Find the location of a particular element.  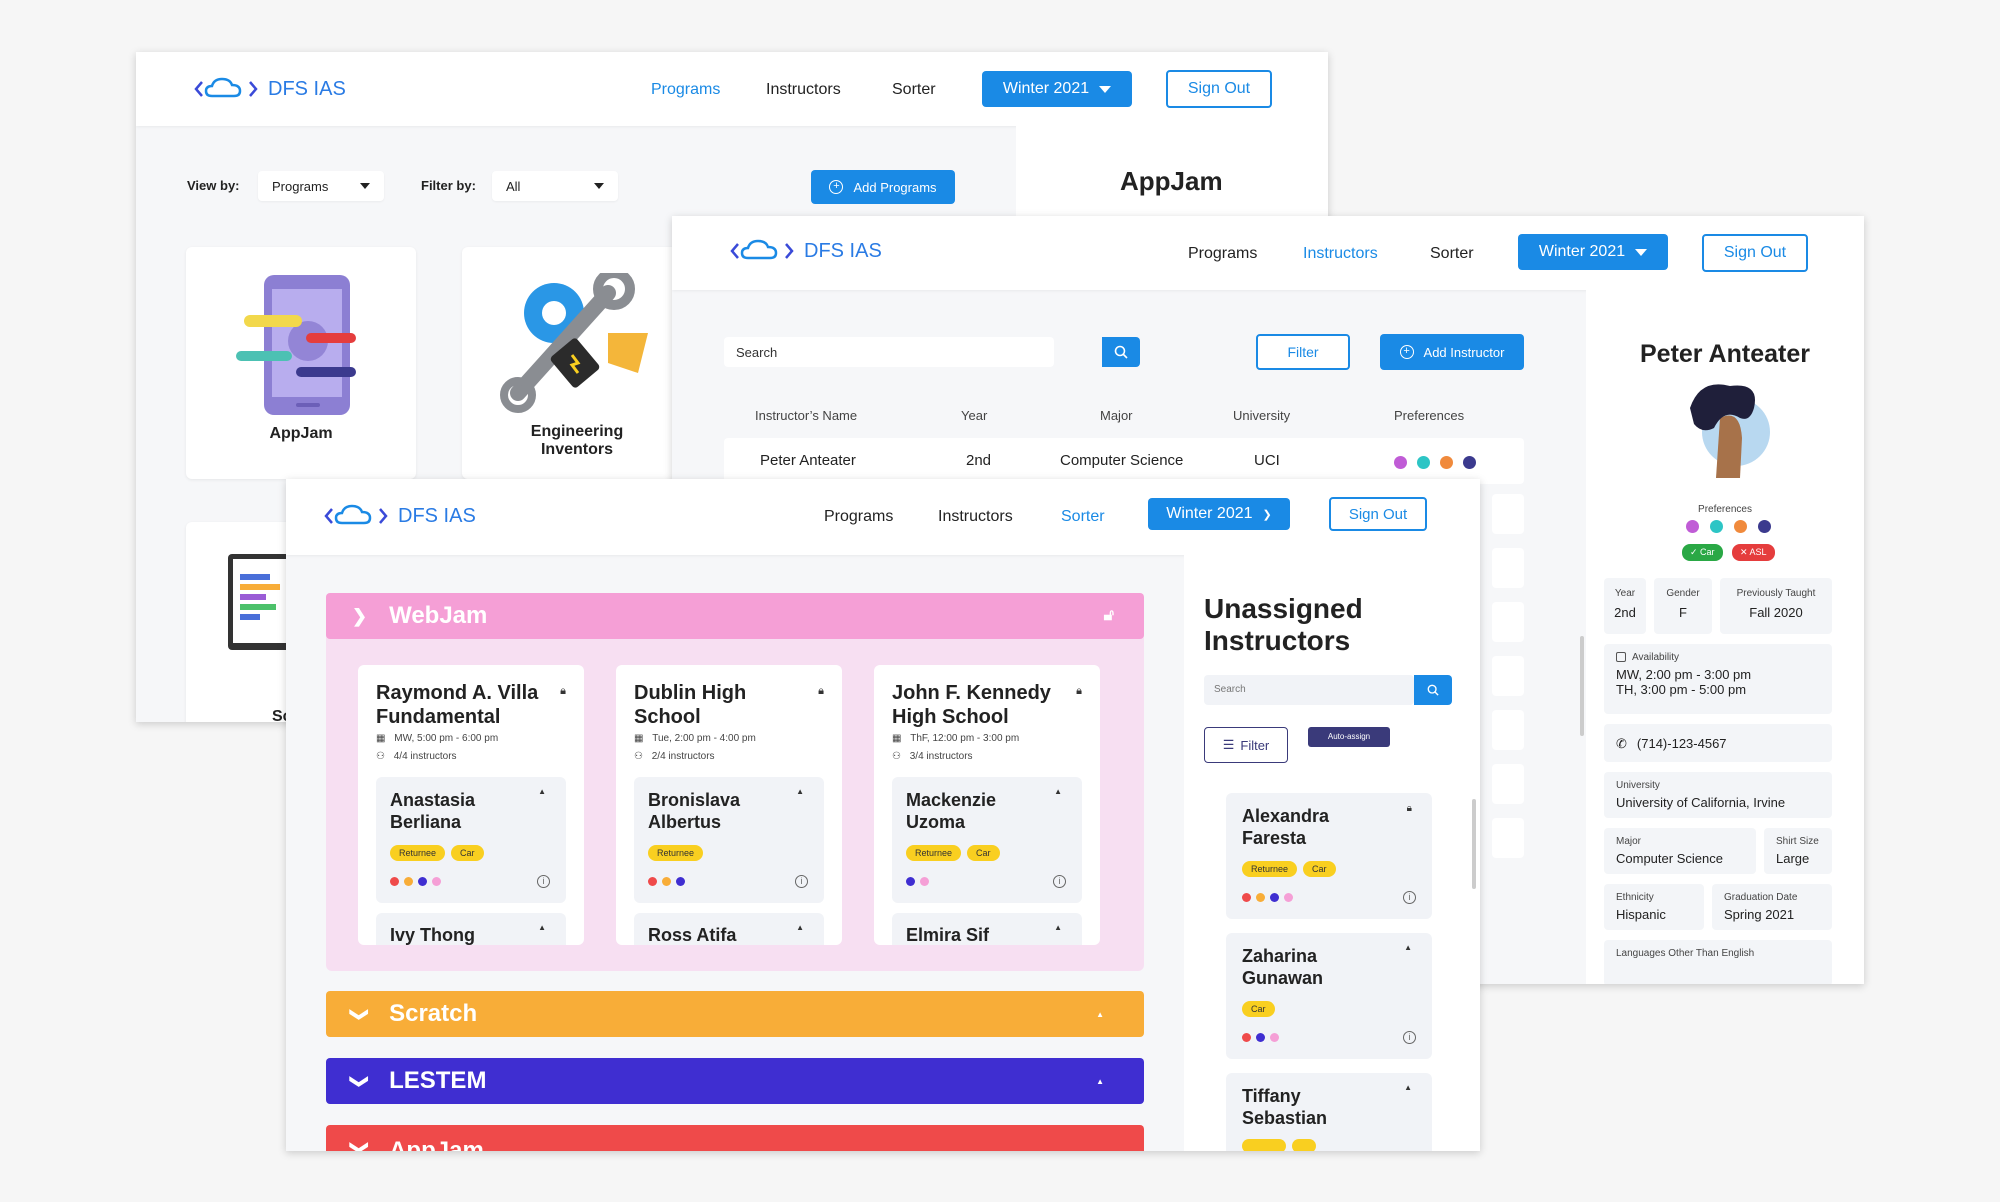

major-label: Major is located at coordinates (1629, 841).